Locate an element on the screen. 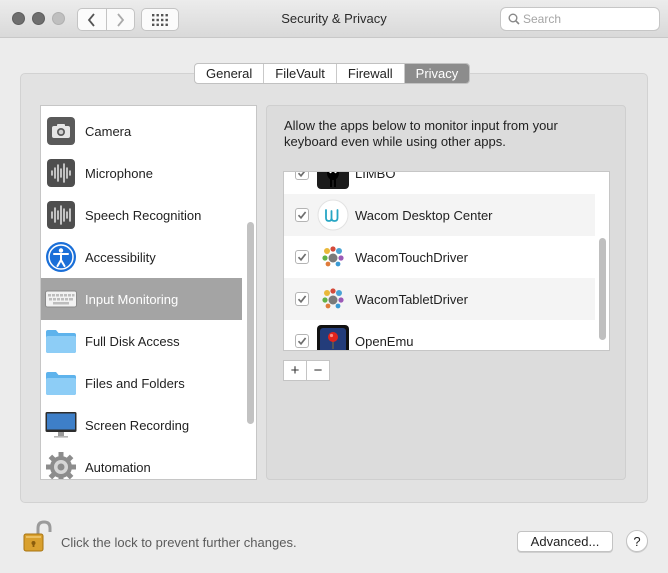 The width and height of the screenshot is (668, 573). tab-firewall: Firewall is located at coordinates (369, 73).